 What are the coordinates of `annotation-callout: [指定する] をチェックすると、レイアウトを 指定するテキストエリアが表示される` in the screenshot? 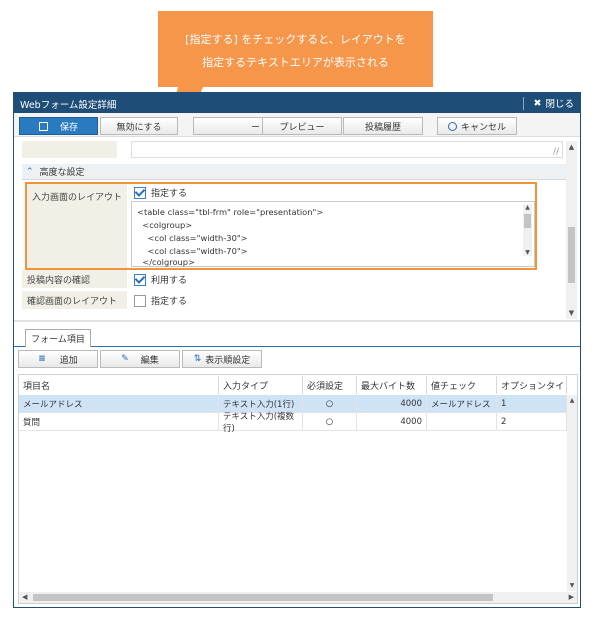 It's located at (295, 49).